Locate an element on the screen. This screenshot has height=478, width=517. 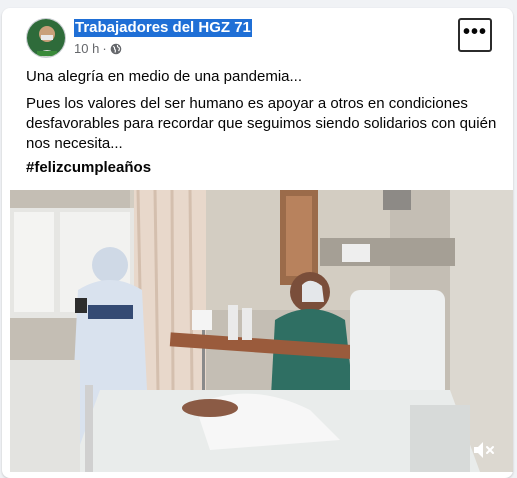
avatar is located at coordinates (46, 38).